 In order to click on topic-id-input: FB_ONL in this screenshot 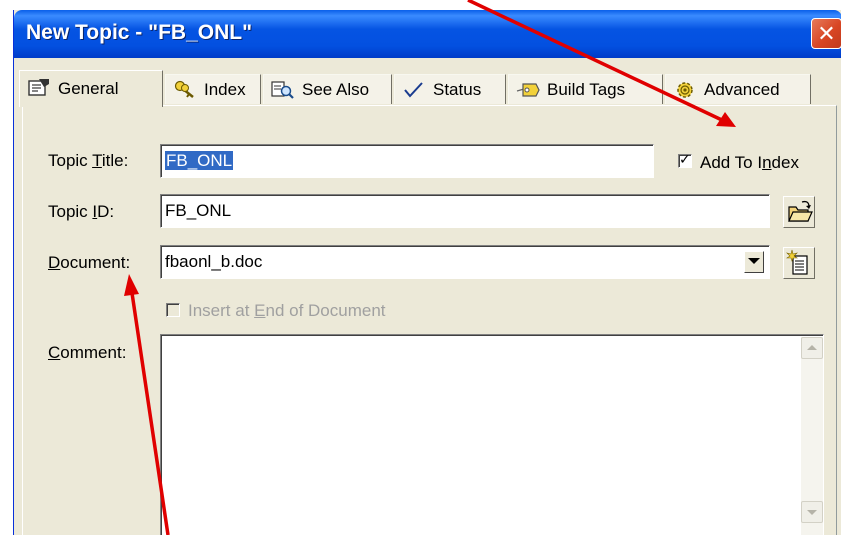, I will do `click(465, 211)`.